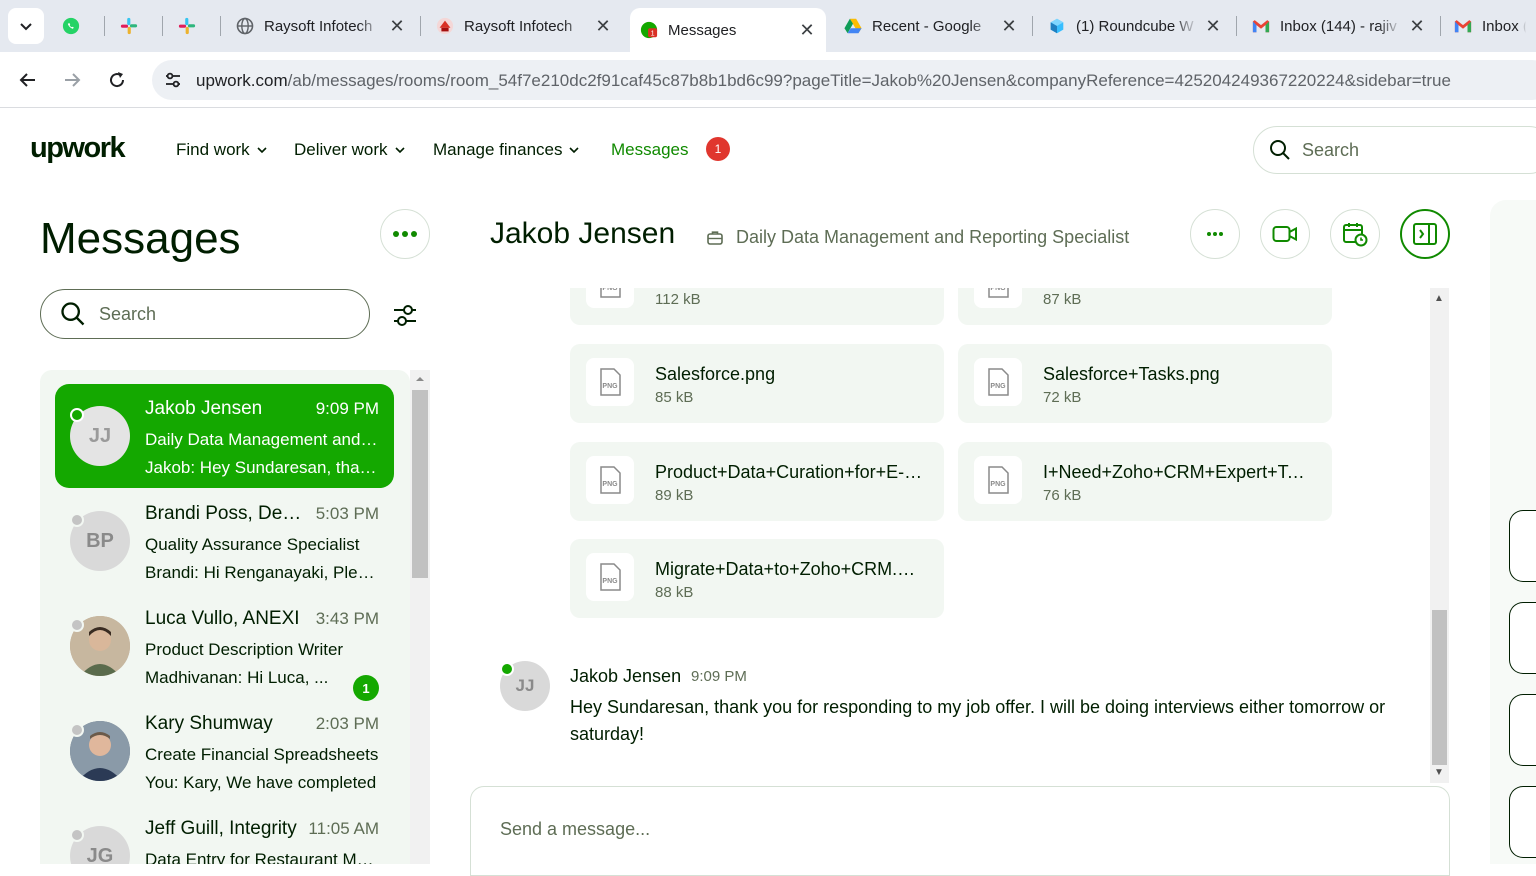  I want to click on thread-scrollbar: ▲ ▼, so click(1439, 535).